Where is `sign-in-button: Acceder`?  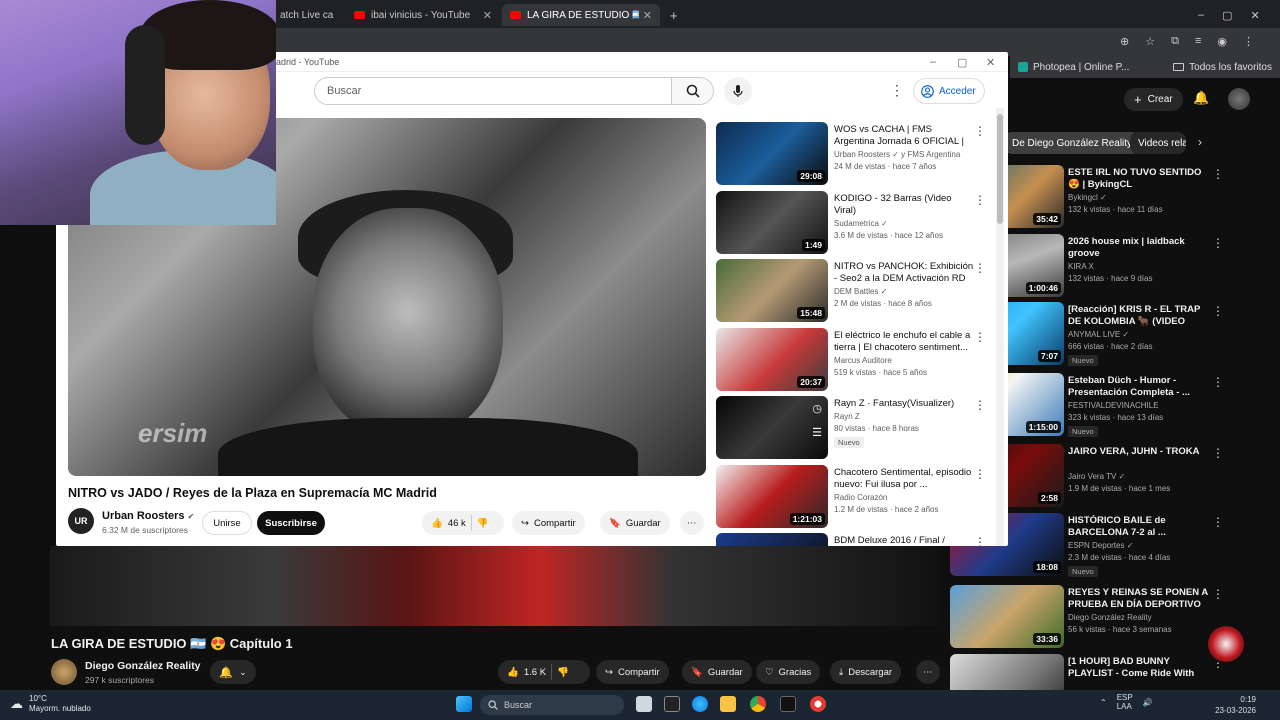
sign-in-button: Acceder is located at coordinates (949, 91).